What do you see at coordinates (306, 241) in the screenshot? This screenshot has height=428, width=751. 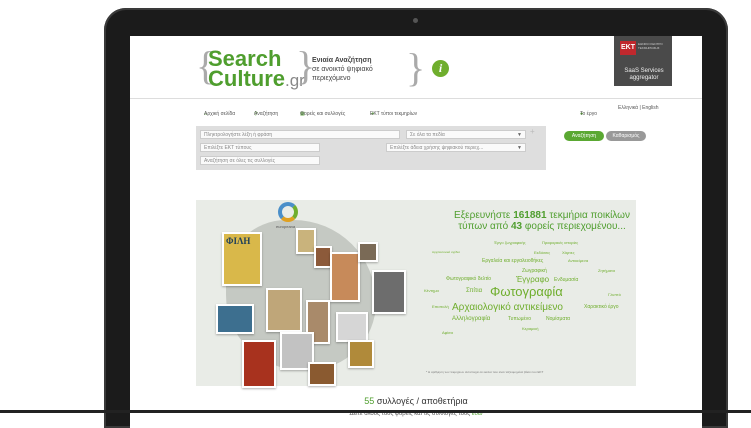 I see `icon-image` at bounding box center [306, 241].